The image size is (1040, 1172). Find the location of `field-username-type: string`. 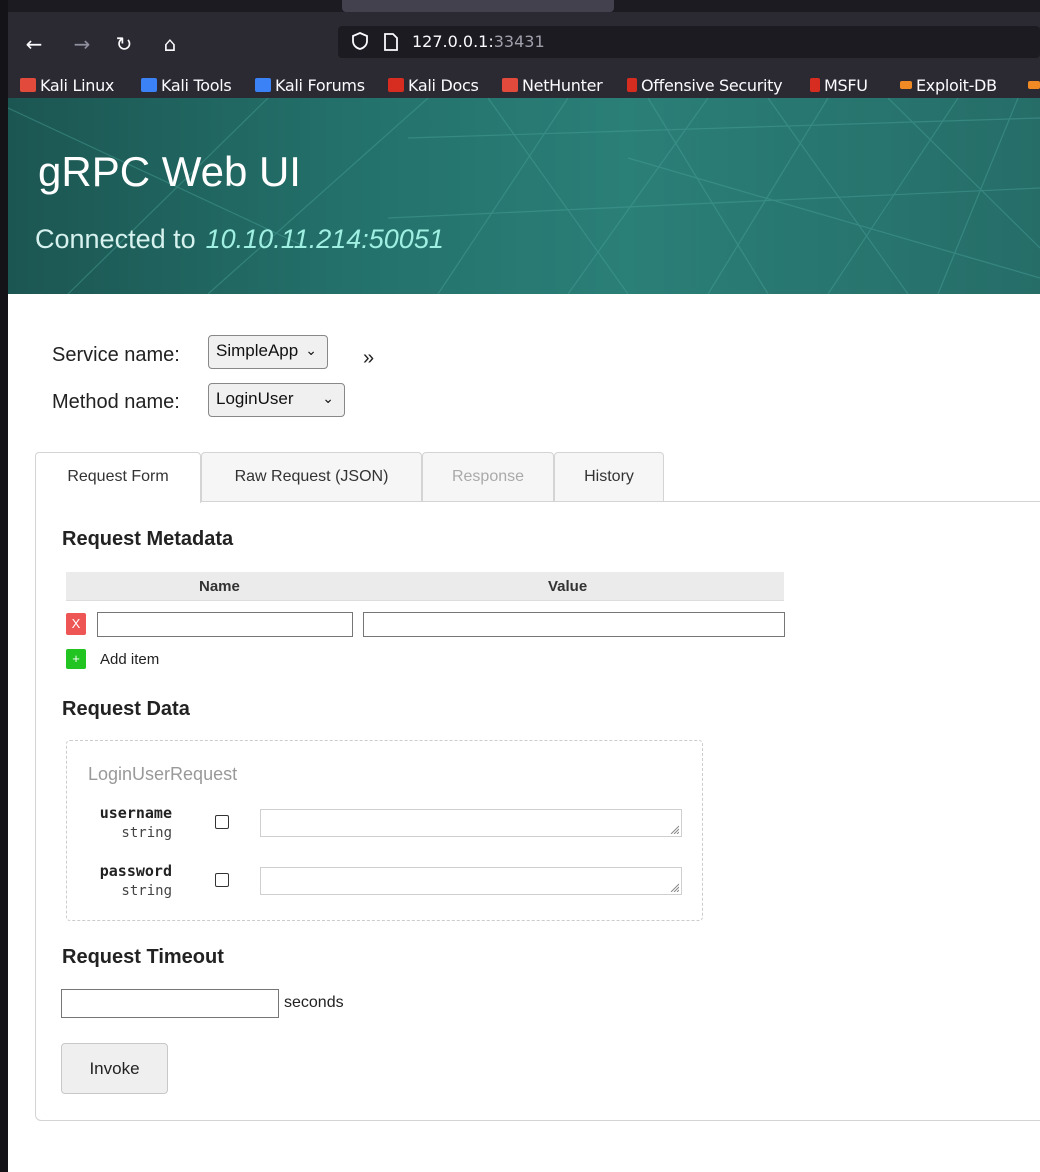

field-username-type: string is located at coordinates (146, 833).